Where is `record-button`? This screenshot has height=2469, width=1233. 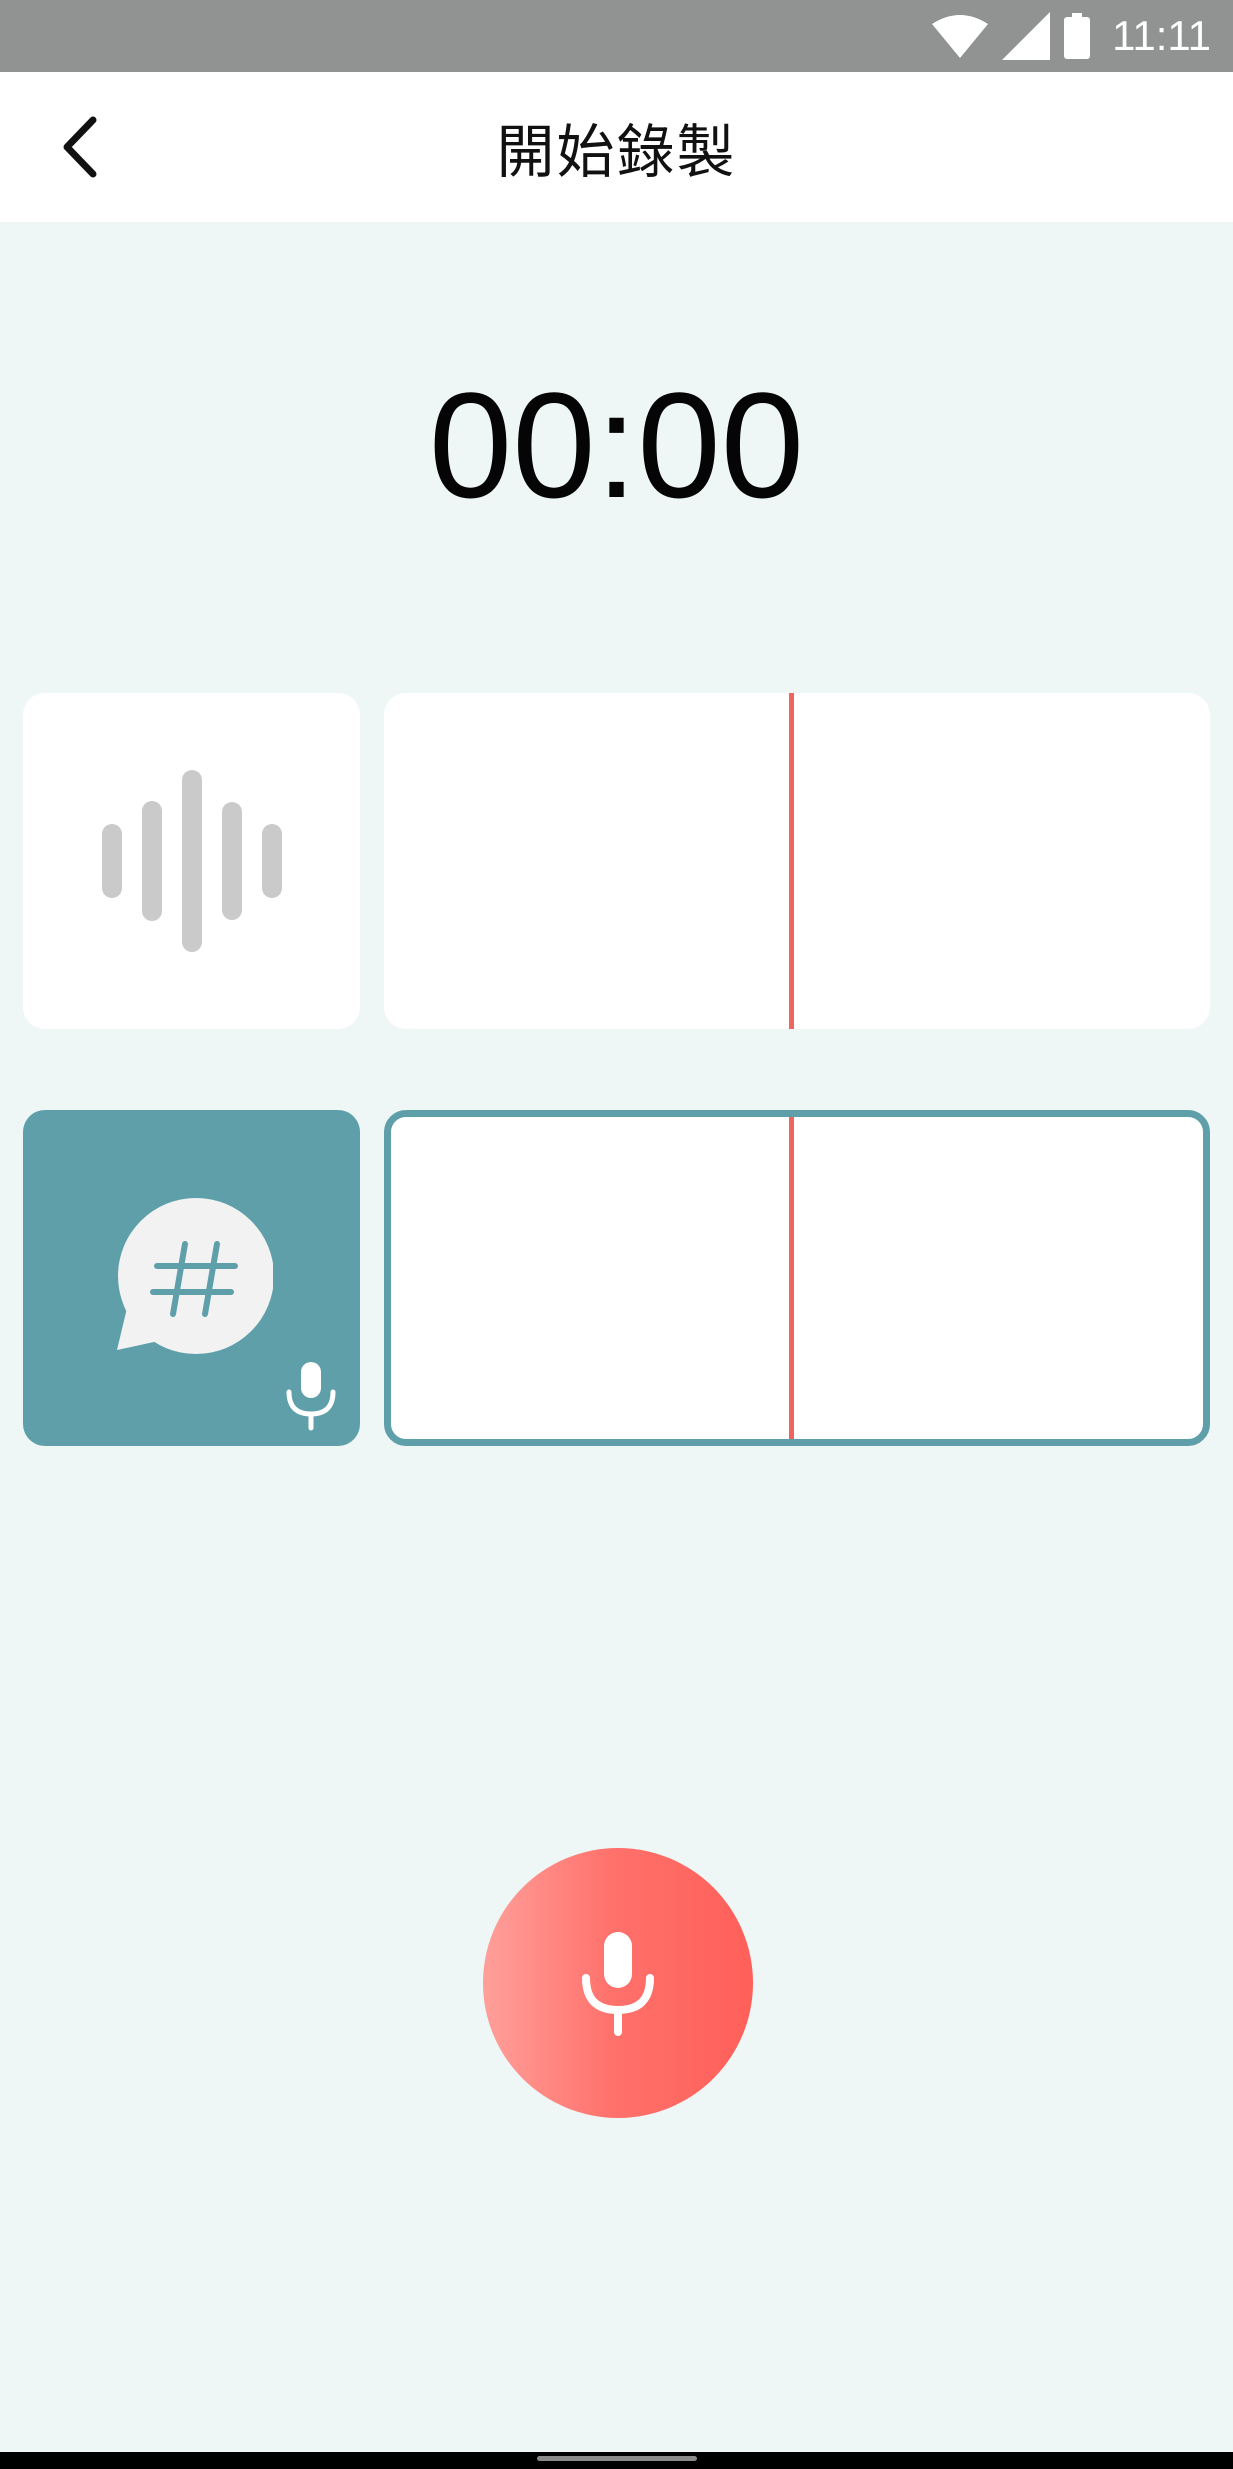
record-button is located at coordinates (618, 1983).